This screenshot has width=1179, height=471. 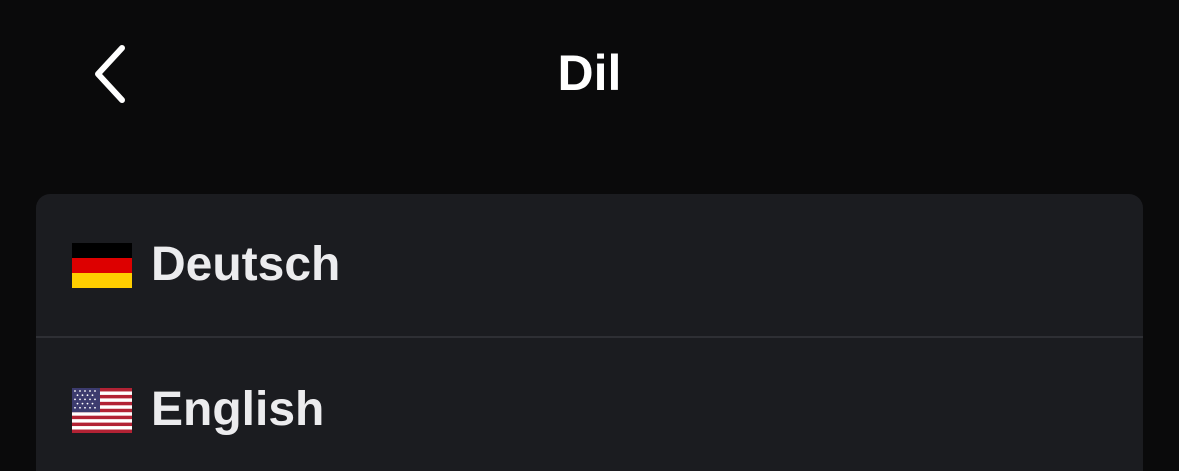 I want to click on language-label: Deutsch, so click(x=246, y=264).